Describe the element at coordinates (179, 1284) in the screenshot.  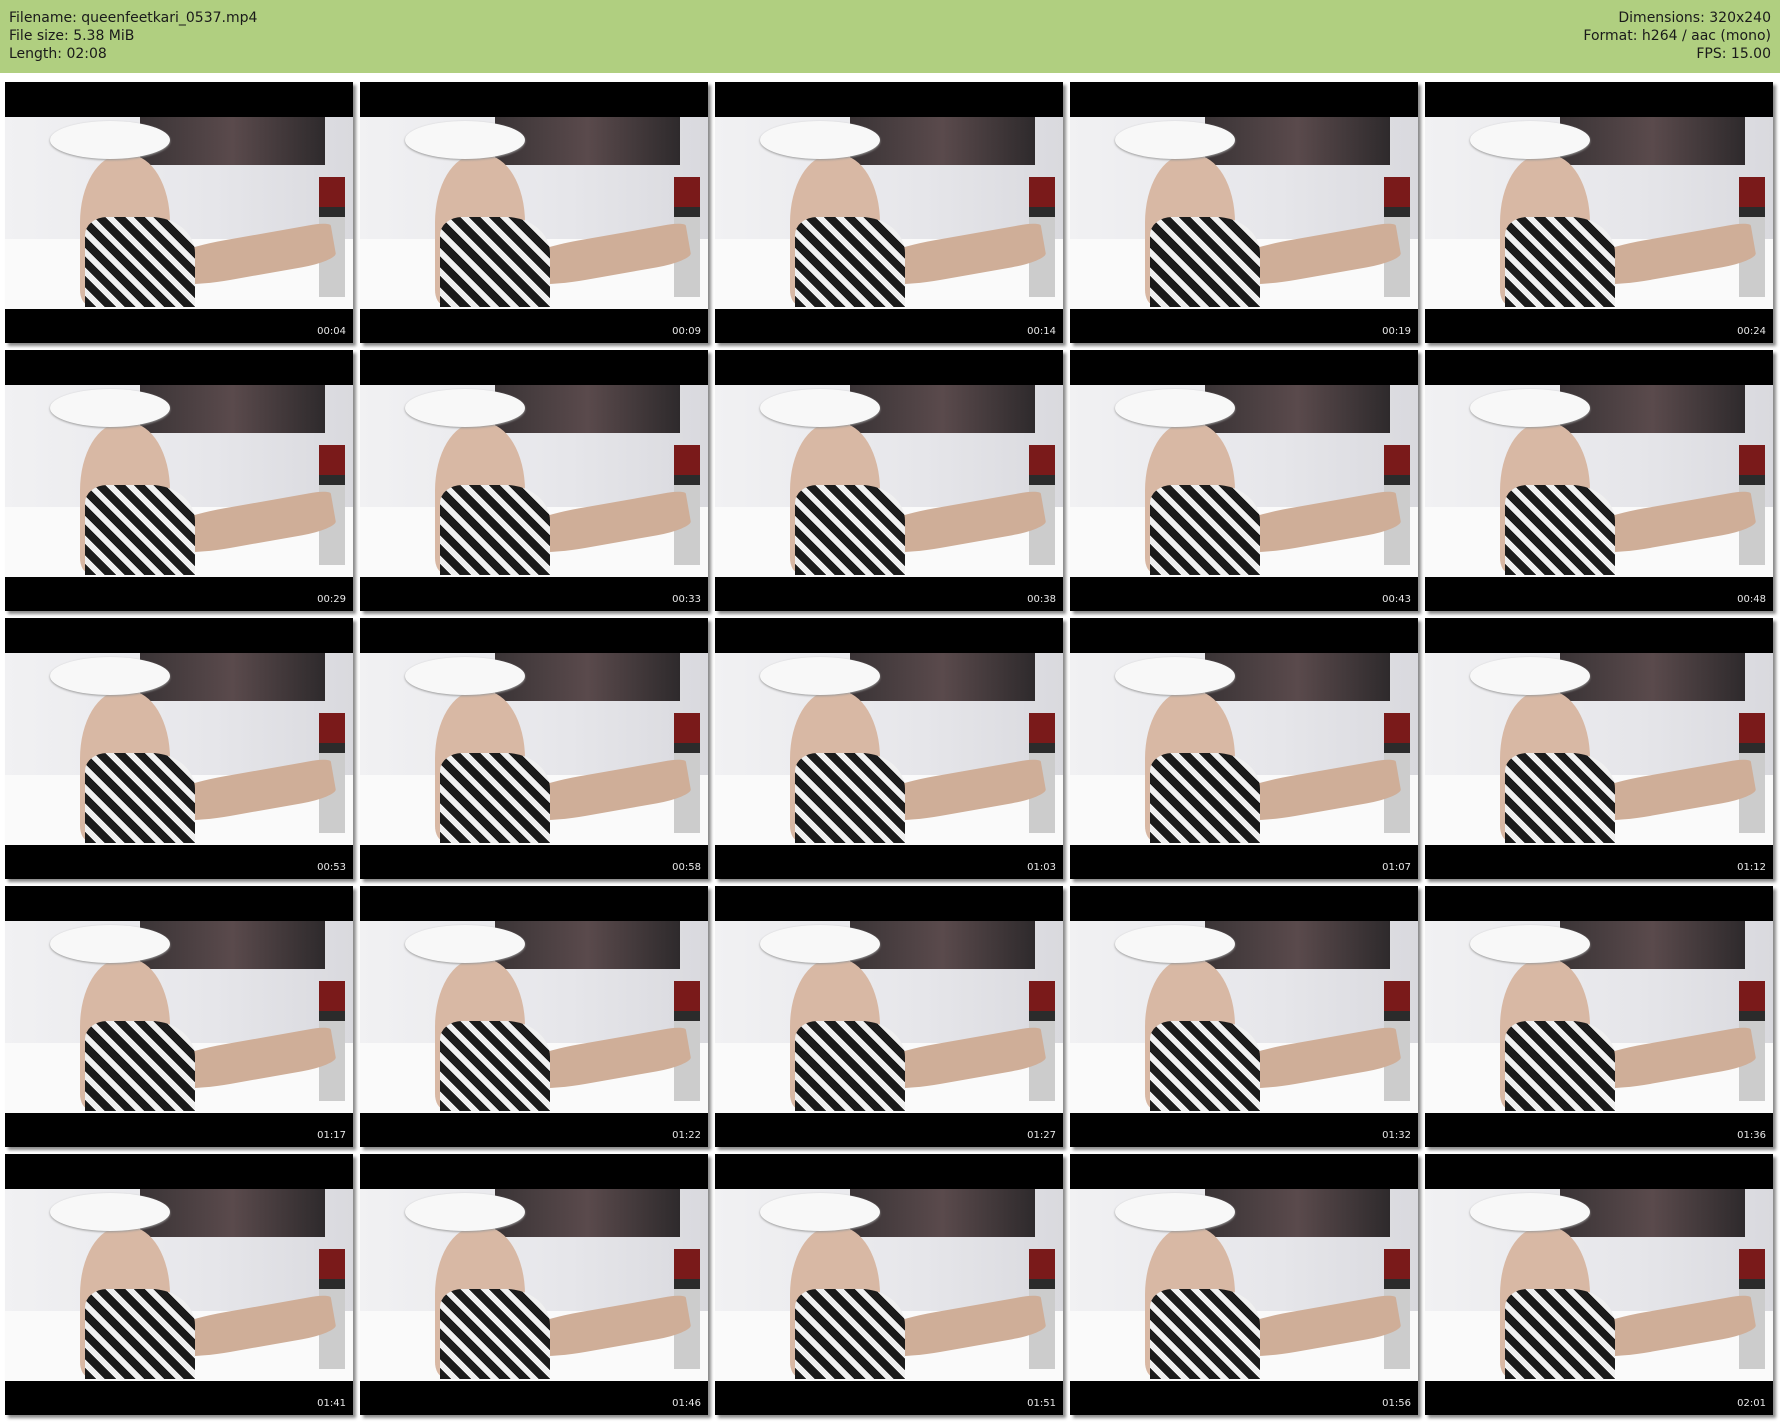
I see `video-frame-thumbnail: 01:41` at that location.